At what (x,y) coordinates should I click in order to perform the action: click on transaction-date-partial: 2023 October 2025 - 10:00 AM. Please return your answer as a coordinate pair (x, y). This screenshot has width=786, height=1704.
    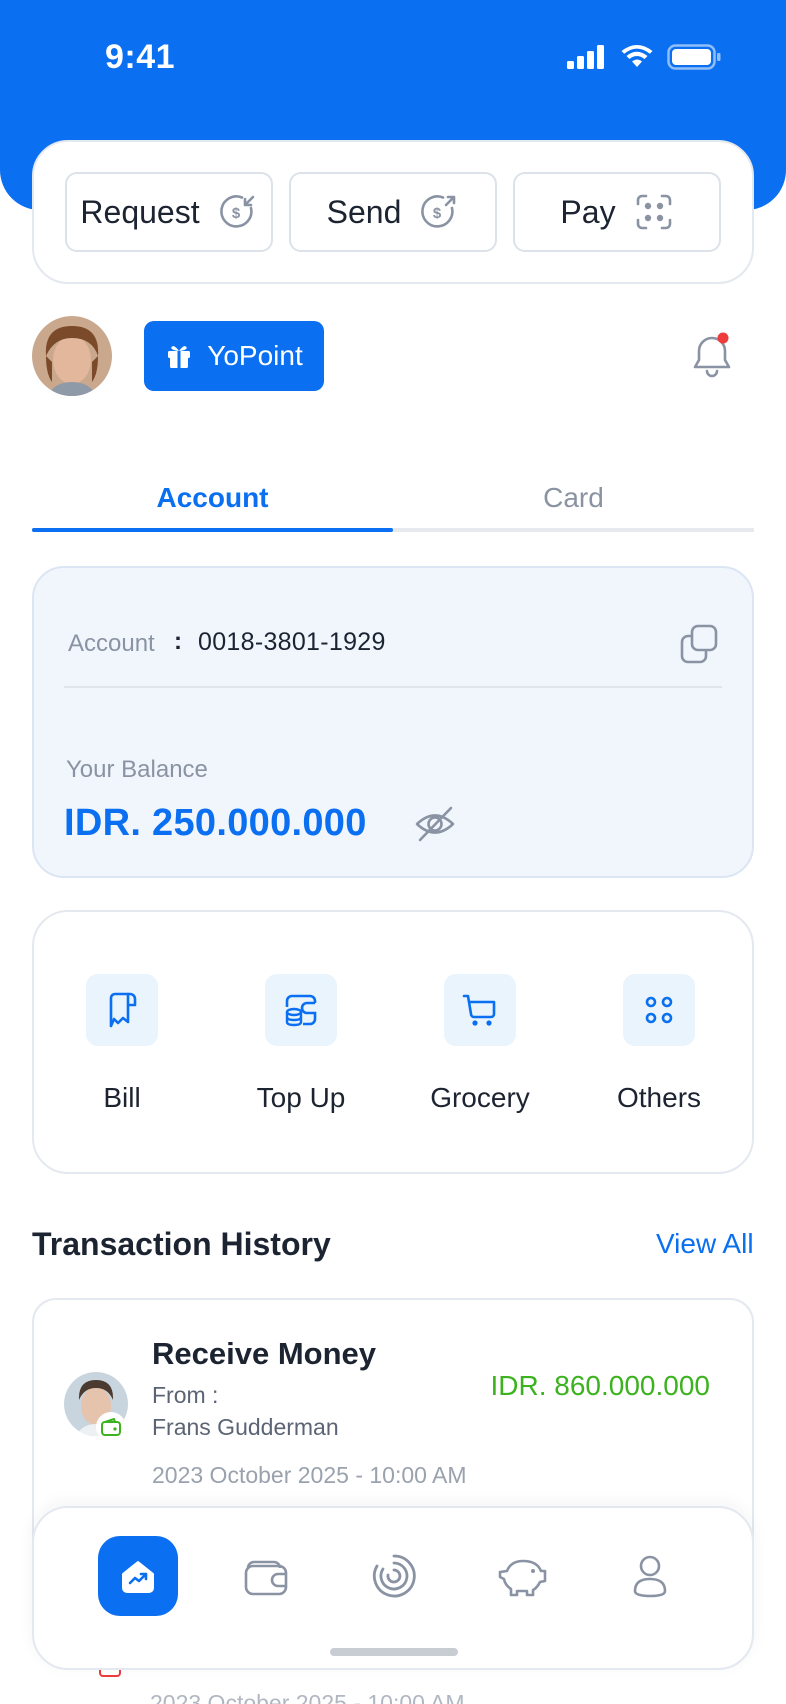
    Looking at the image, I should click on (307, 1697).